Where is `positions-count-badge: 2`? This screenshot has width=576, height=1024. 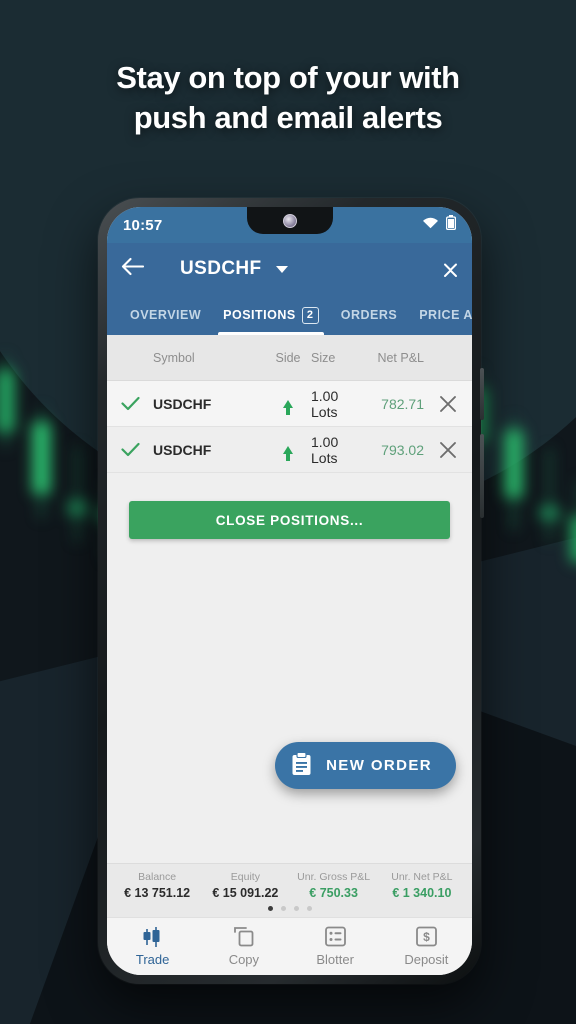 positions-count-badge: 2 is located at coordinates (310, 315).